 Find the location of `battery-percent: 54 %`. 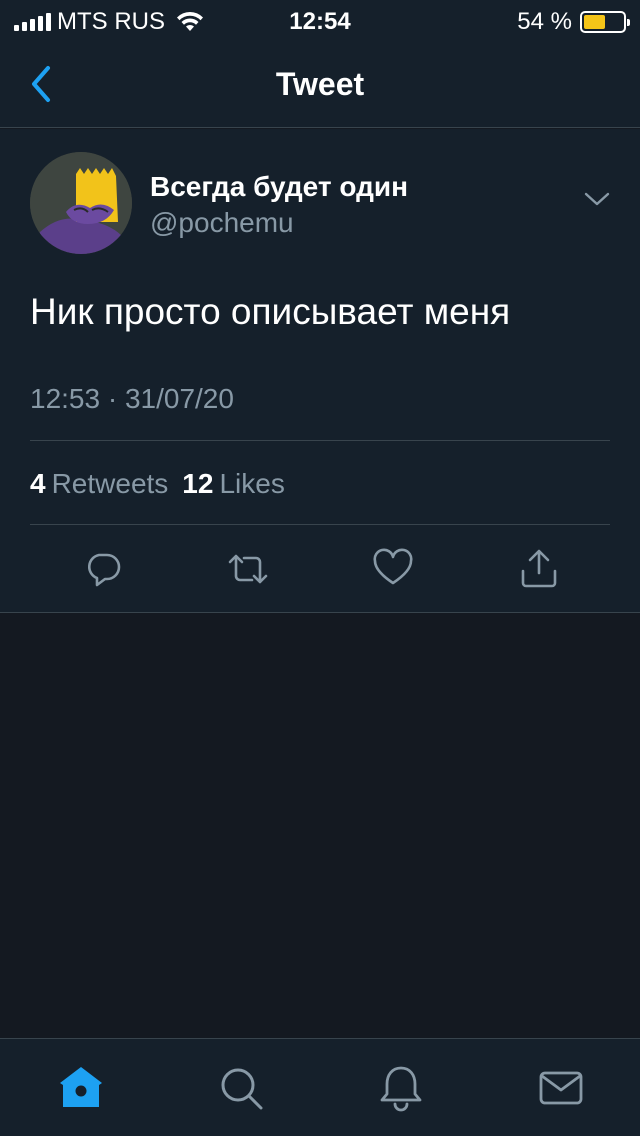

battery-percent: 54 % is located at coordinates (544, 21).